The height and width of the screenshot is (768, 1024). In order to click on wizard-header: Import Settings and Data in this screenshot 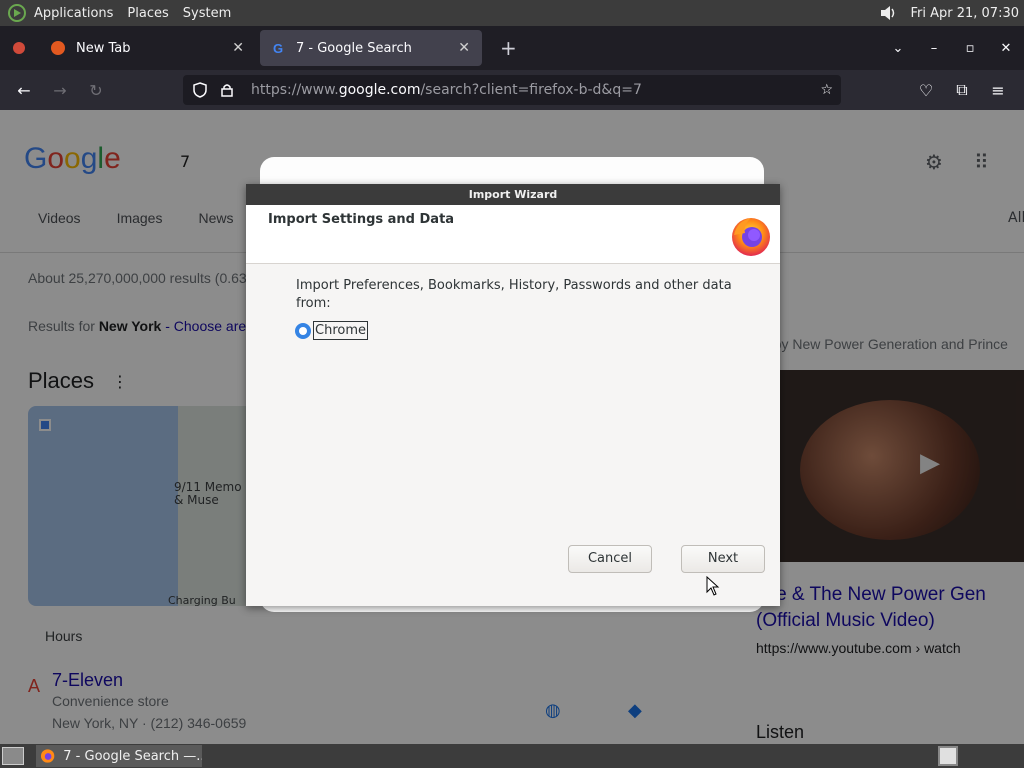, I will do `click(513, 234)`.